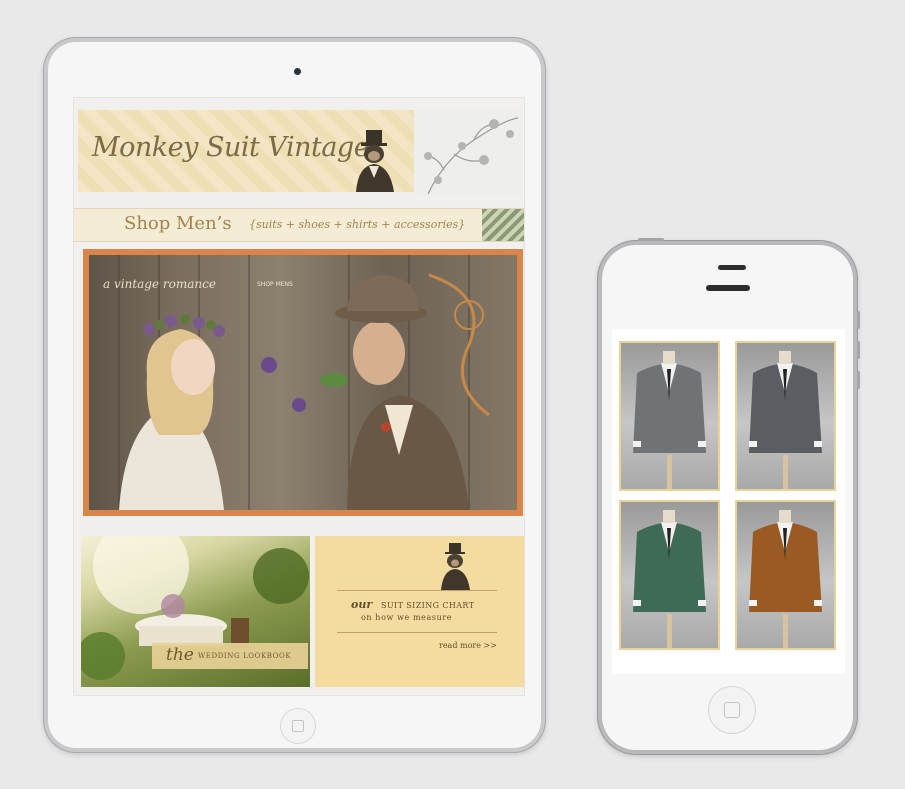 This screenshot has width=905, height=789. I want to click on couple-illustration, so click(304, 382).